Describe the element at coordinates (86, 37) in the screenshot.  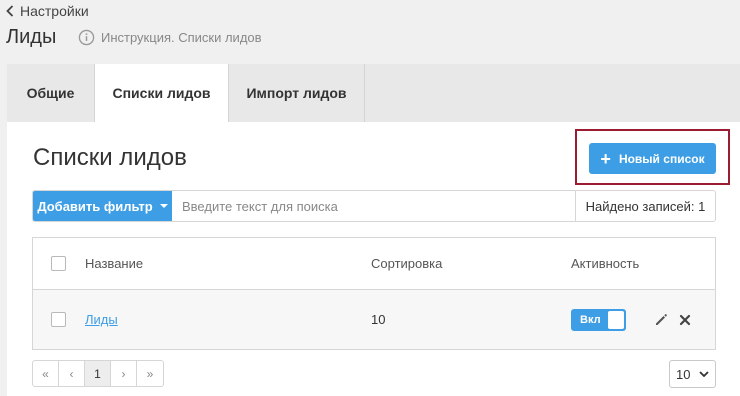
I see `info-icon` at that location.